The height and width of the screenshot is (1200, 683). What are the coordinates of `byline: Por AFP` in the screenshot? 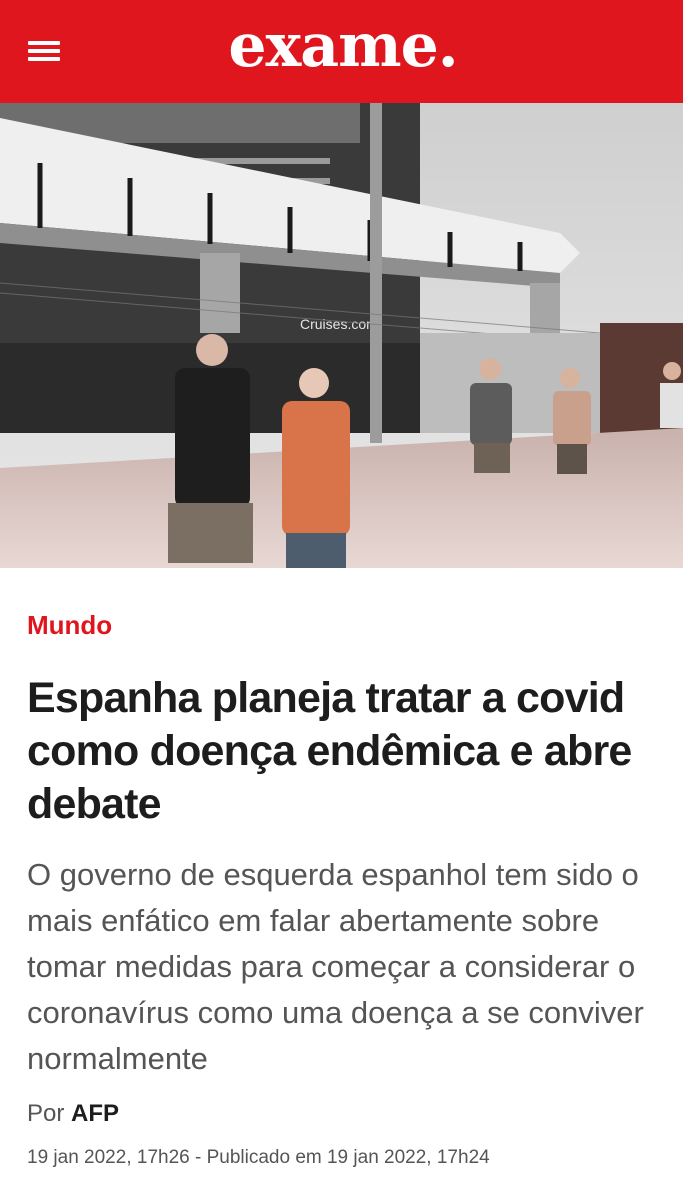 It's located at (73, 1114).